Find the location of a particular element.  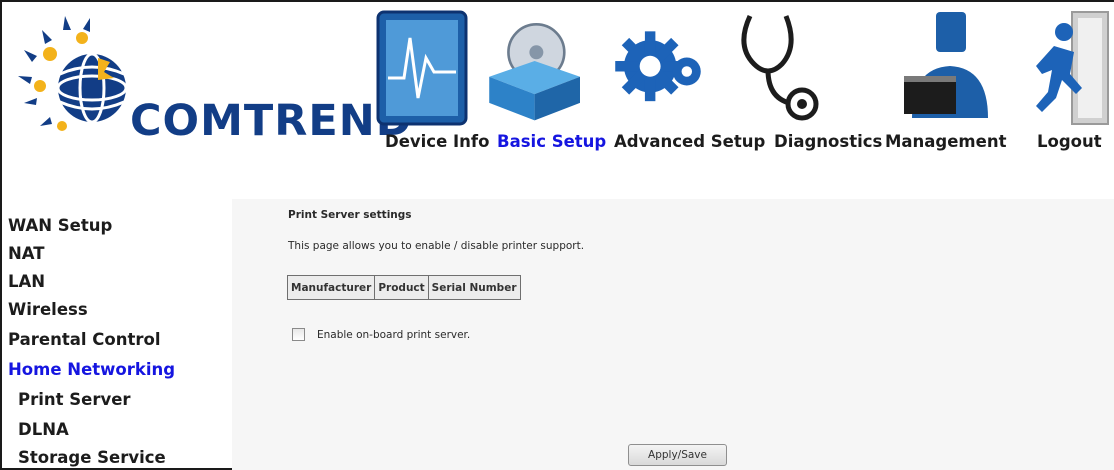

gears-icon is located at coordinates (658, 68).